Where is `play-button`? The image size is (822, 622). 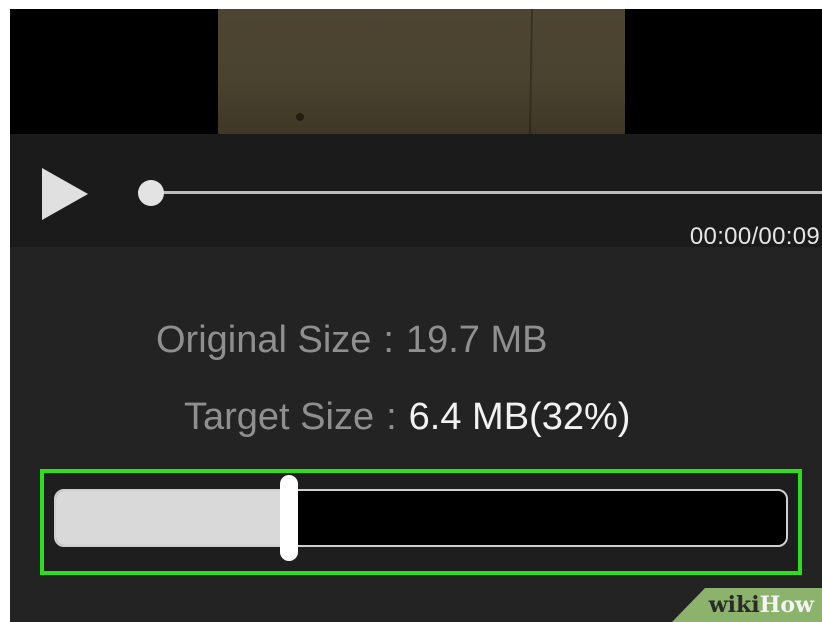
play-button is located at coordinates (65, 194).